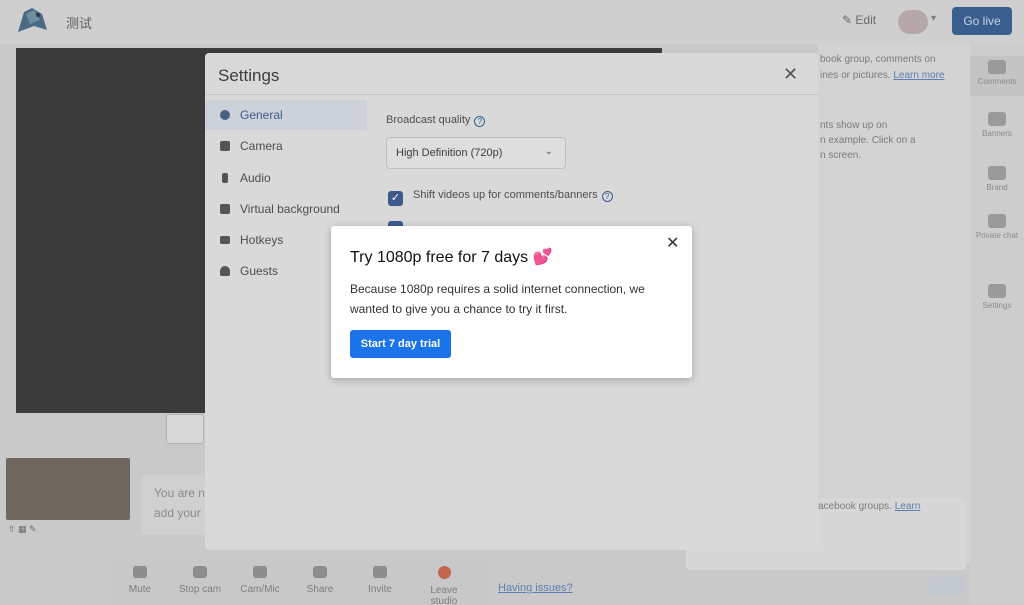  What do you see at coordinates (380, 580) in the screenshot?
I see `invite-button: Invite` at bounding box center [380, 580].